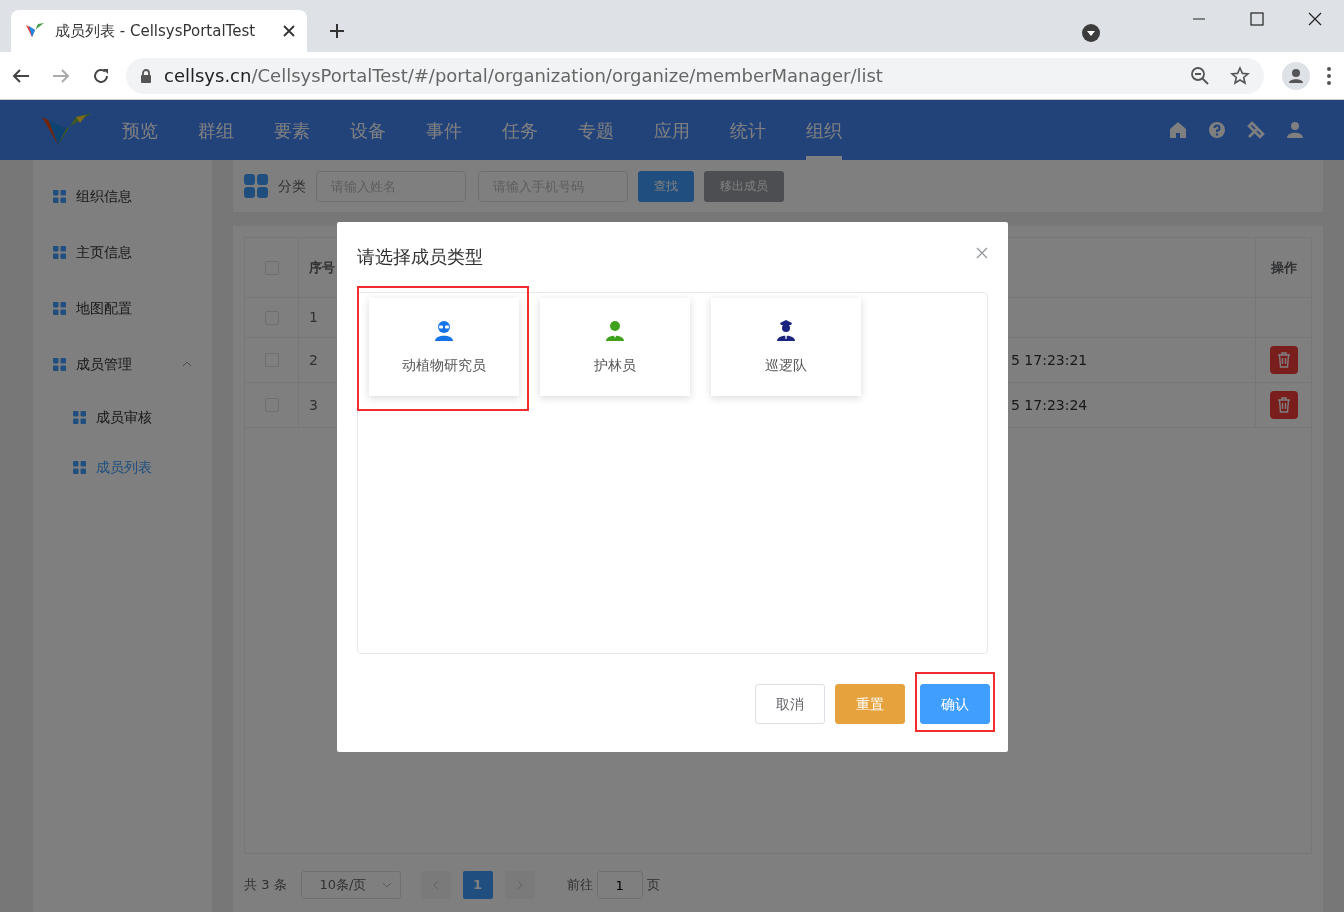  Describe the element at coordinates (187, 364) in the screenshot. I see `chevron-up-icon` at that location.